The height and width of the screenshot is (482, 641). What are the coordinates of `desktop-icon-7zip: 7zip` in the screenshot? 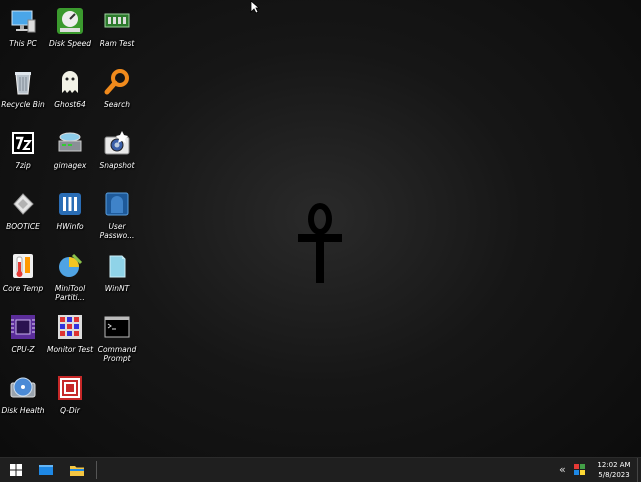 It's located at (23, 149).